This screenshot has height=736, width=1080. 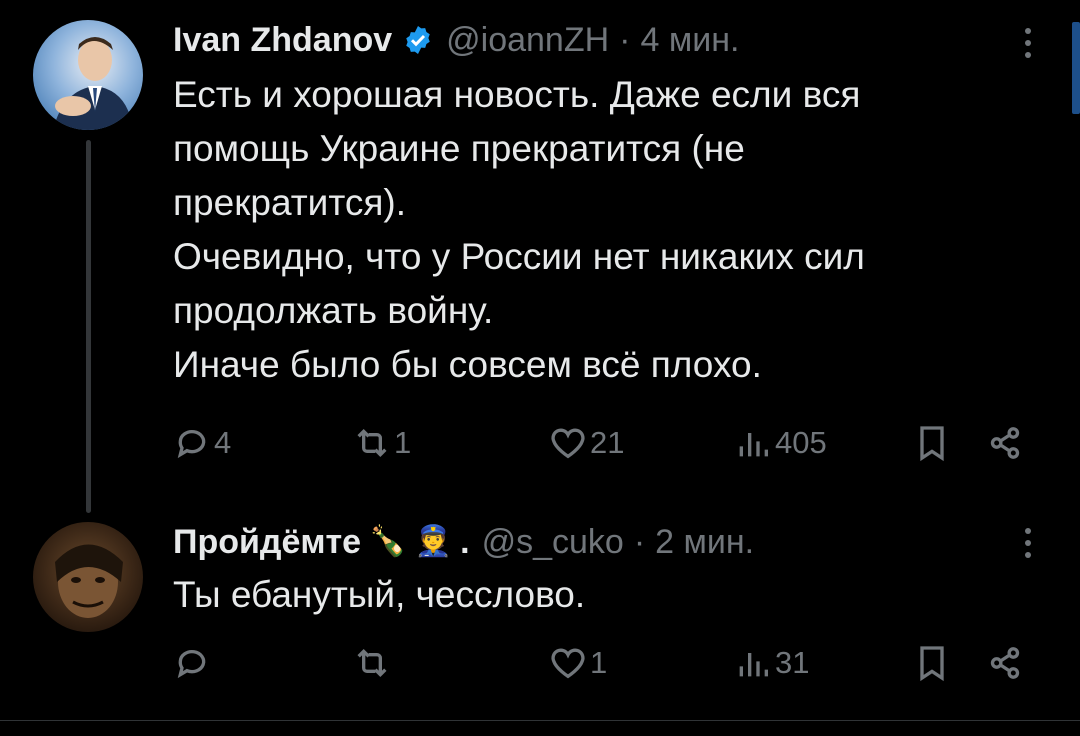 I want to click on timestamp: 4 мин., so click(x=690, y=40).